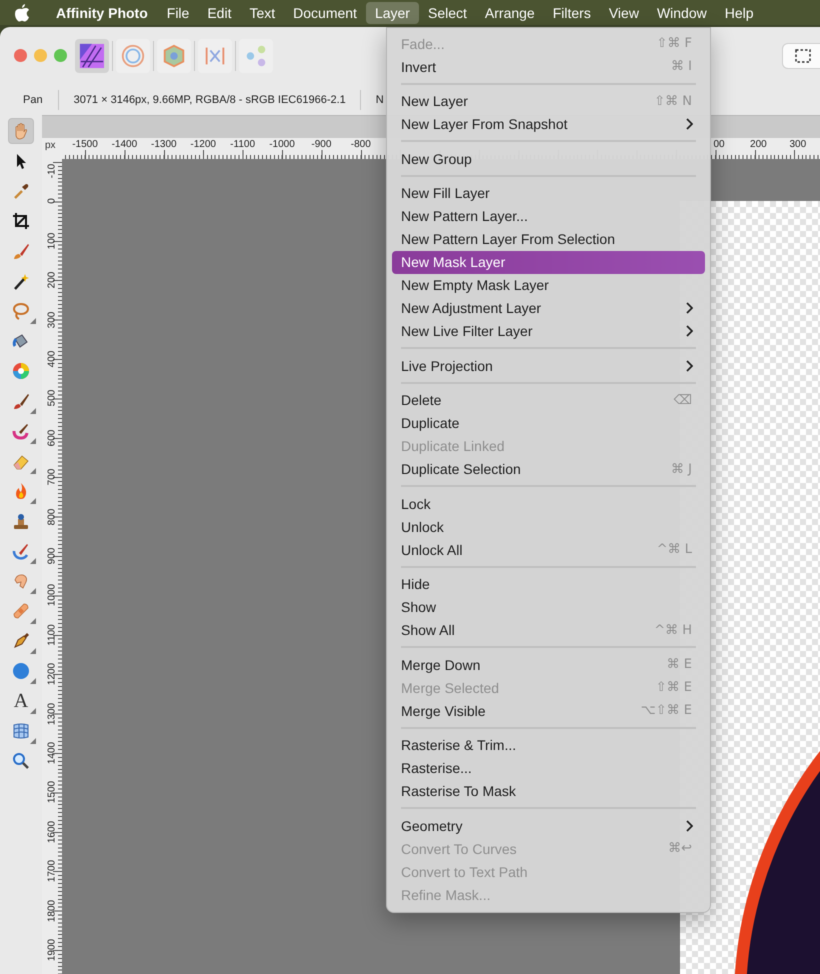 The image size is (820, 974). What do you see at coordinates (52, 595) in the screenshot?
I see `ruler-label: 1000` at bounding box center [52, 595].